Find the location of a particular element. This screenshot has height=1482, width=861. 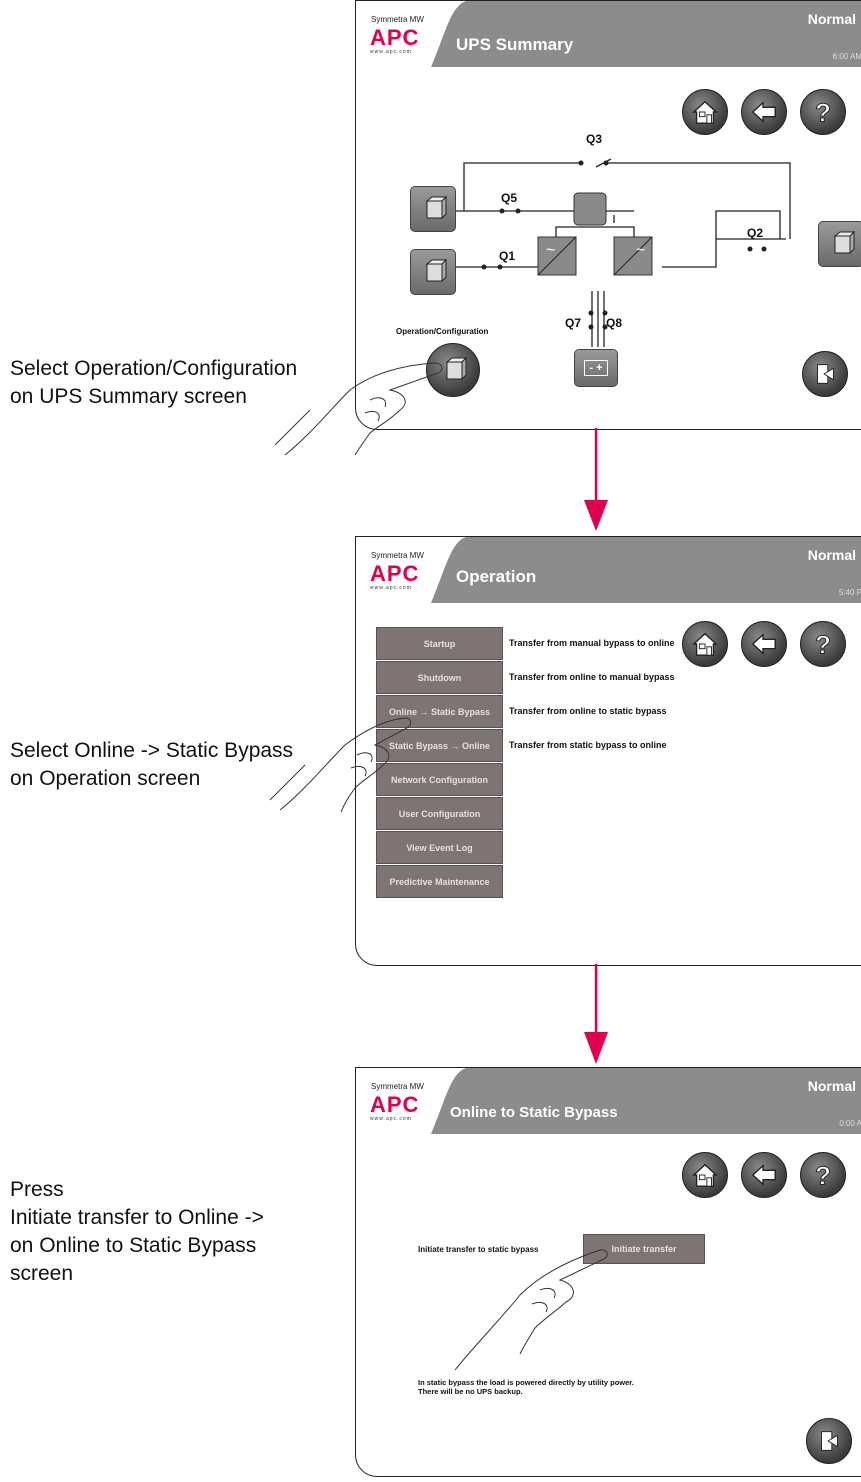

breaker-q5: Q5 is located at coordinates (509, 198).